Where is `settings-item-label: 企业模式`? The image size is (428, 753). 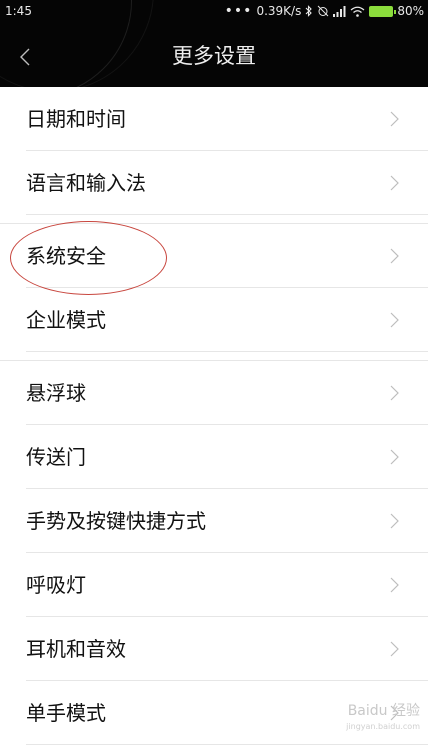
settings-item-label: 企业模式 is located at coordinates (66, 320).